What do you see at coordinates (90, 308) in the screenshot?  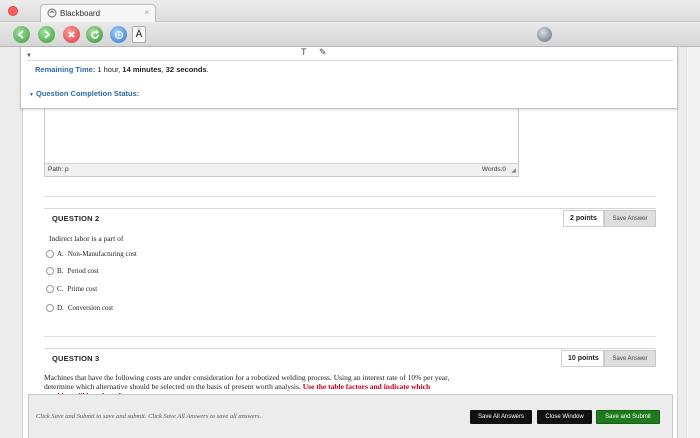 I see `option-label: Conversion cost` at bounding box center [90, 308].